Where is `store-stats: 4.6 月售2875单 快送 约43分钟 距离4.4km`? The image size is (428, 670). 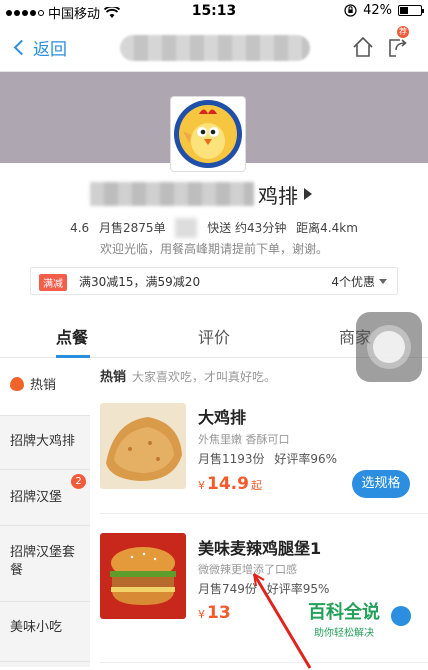 store-stats: 4.6 月售2875单 快送 约43分钟 距离4.4km is located at coordinates (214, 228).